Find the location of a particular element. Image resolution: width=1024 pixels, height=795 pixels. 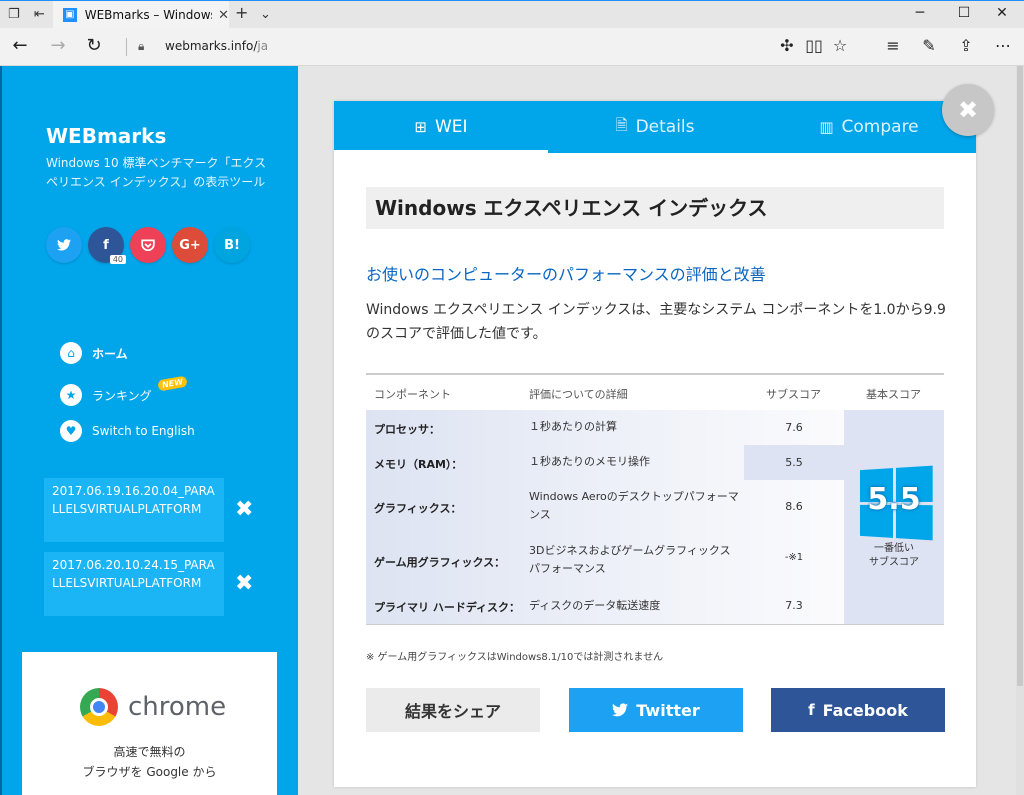

twitter-button: Twitter is located at coordinates (656, 710).